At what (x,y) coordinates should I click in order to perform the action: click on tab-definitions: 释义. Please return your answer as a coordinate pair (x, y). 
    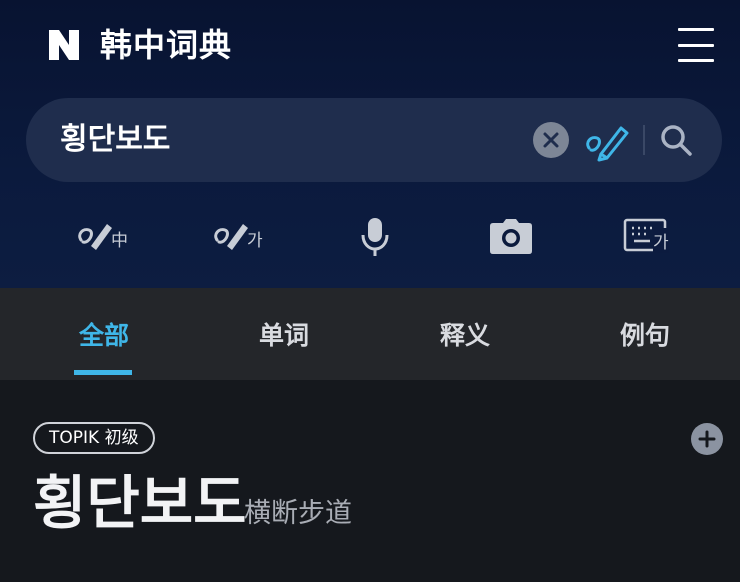
    Looking at the image, I should click on (465, 334).